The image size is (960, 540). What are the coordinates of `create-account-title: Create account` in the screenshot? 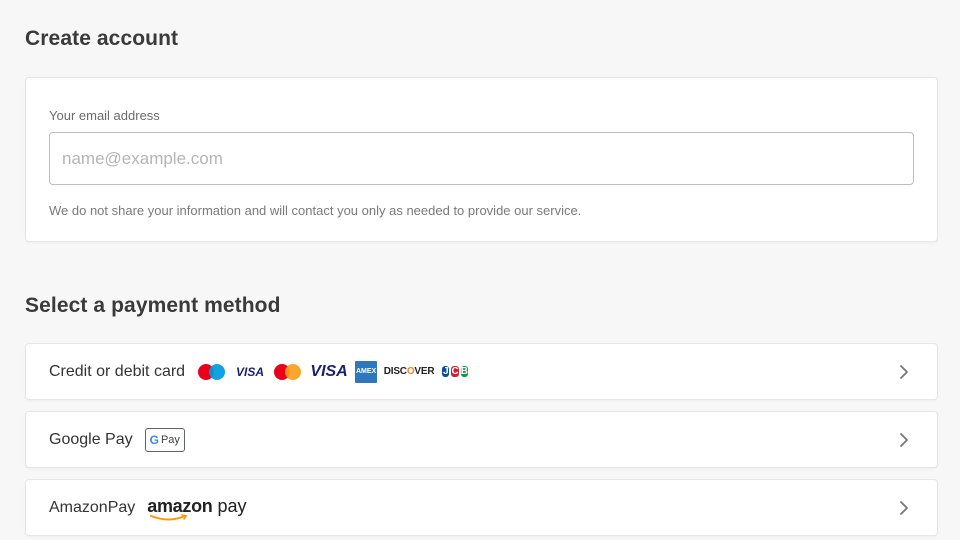 It's located at (102, 38).